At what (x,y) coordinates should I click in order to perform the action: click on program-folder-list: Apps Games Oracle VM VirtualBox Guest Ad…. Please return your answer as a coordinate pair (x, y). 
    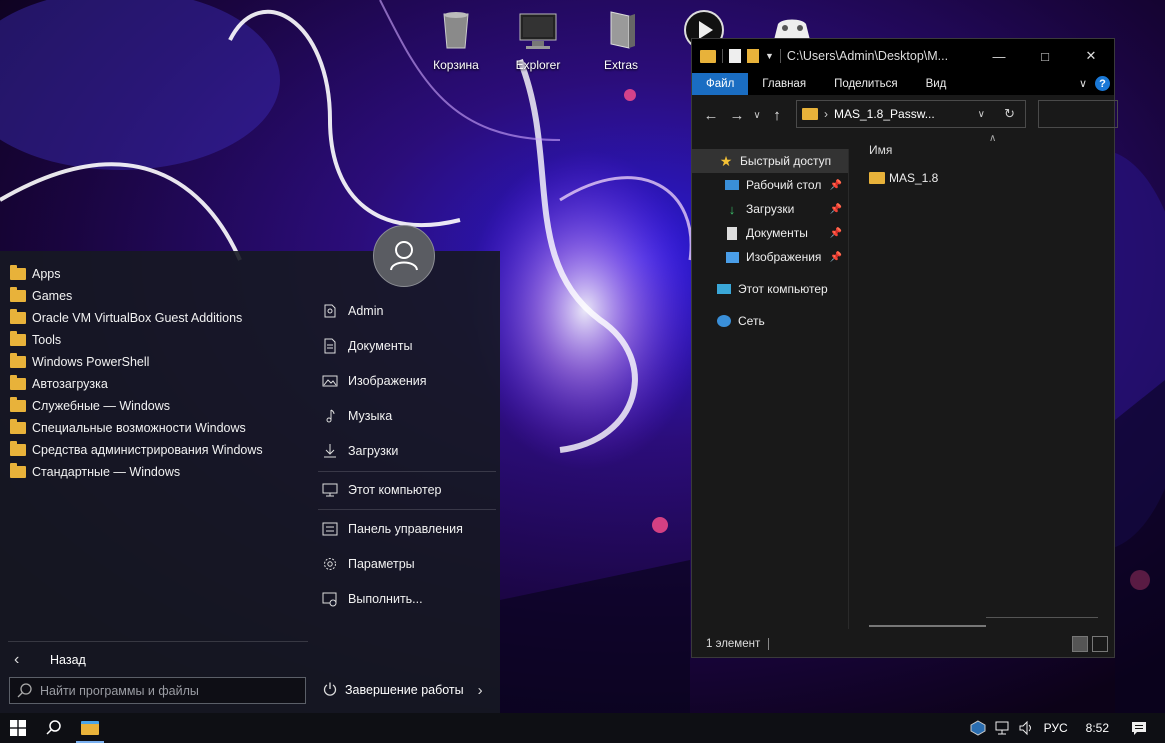
    Looking at the image, I should click on (136, 373).